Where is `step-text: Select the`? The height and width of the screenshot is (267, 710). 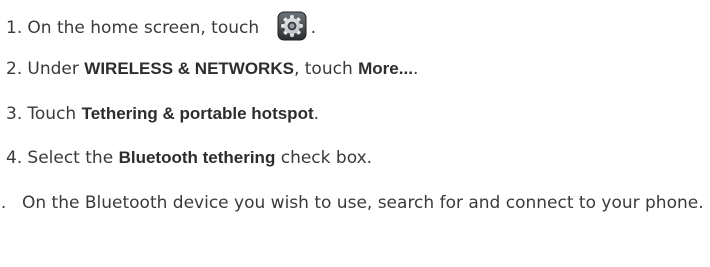
step-text: Select the is located at coordinates (73, 158).